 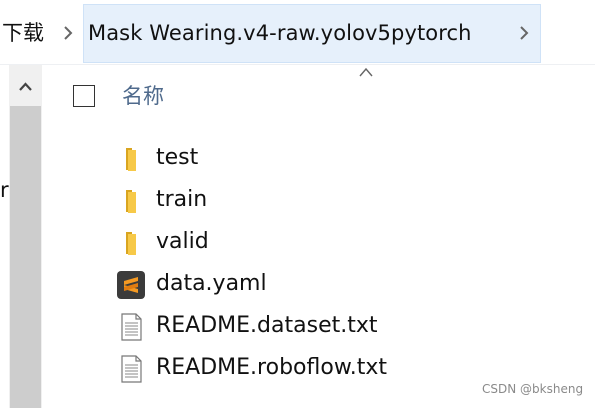 I want to click on breadcrumb-current: Mask Wearing.v4-raw.yolov5pytorch, so click(x=280, y=33).